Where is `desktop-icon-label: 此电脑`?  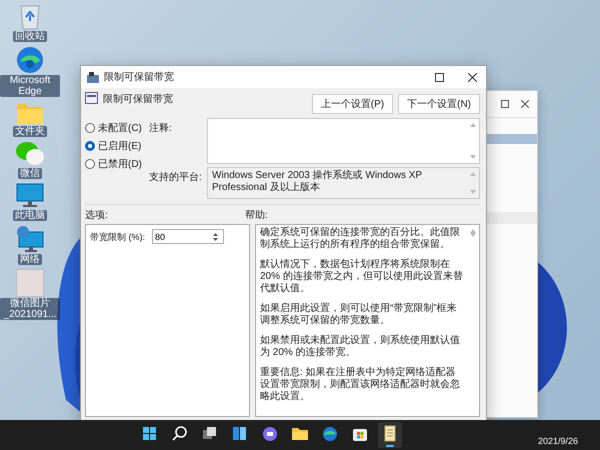 desktop-icon-label: 此电脑 is located at coordinates (30, 215).